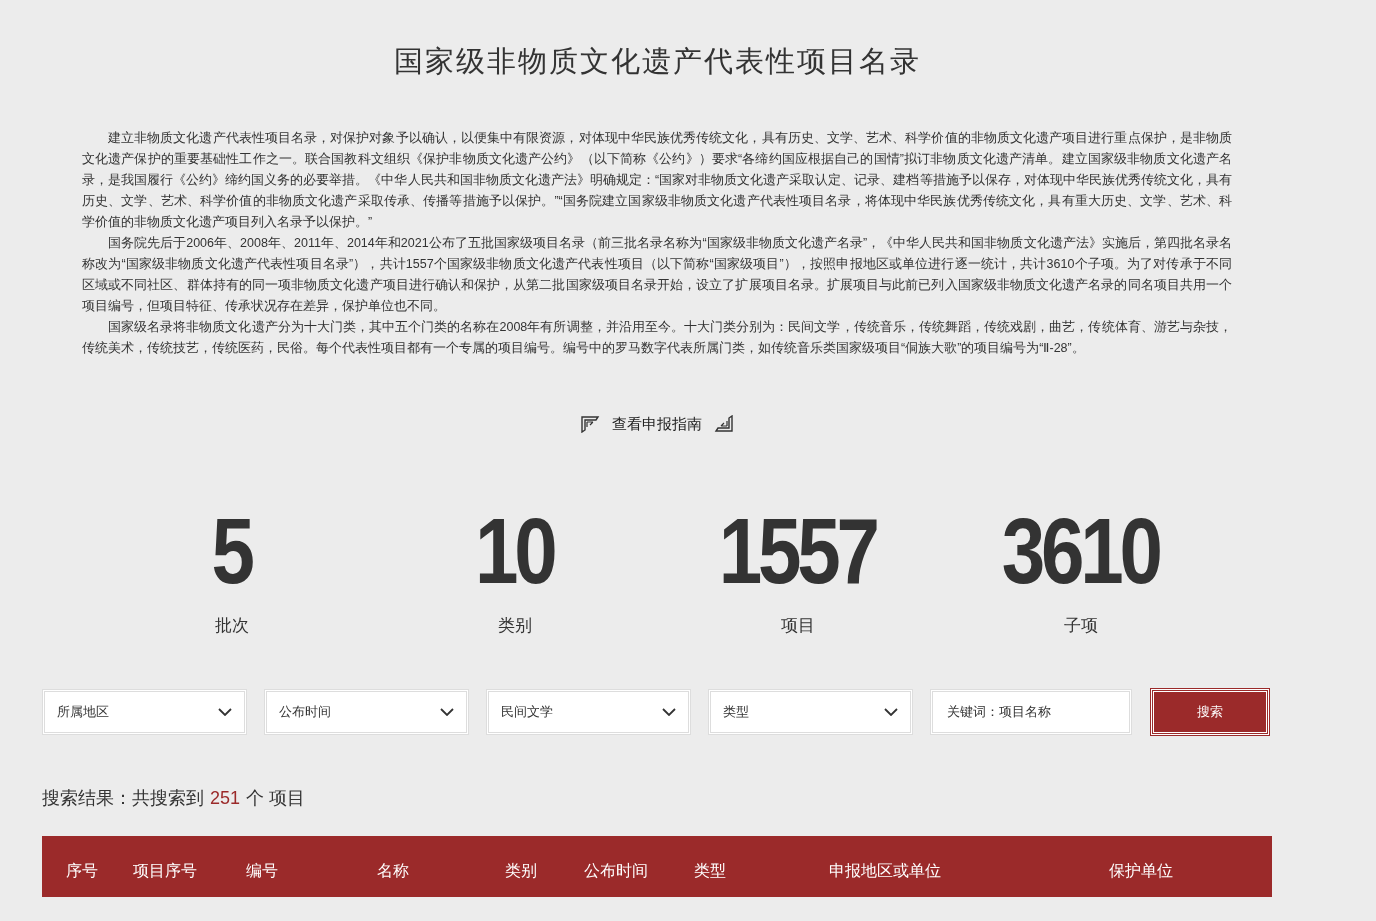 This screenshot has width=1376, height=921. What do you see at coordinates (1141, 870) in the screenshot?
I see `column-header: 保护单位` at bounding box center [1141, 870].